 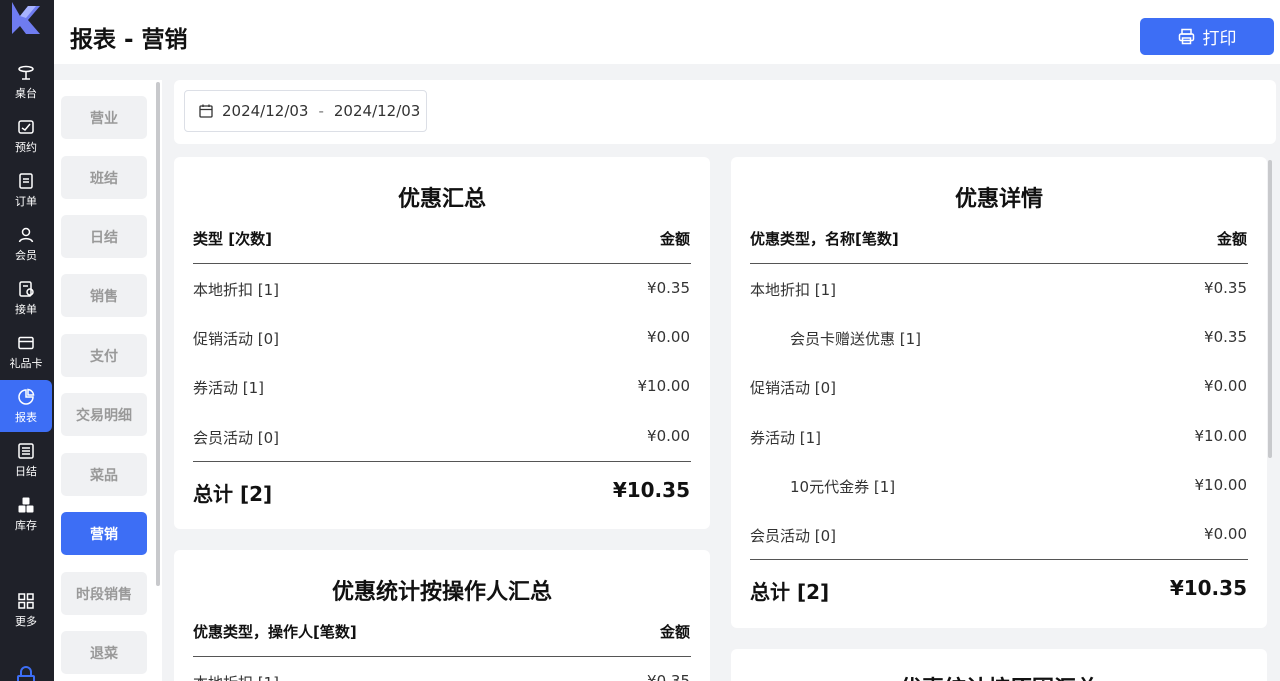 I want to click on nav-item-table: 桌台, so click(x=26, y=82).